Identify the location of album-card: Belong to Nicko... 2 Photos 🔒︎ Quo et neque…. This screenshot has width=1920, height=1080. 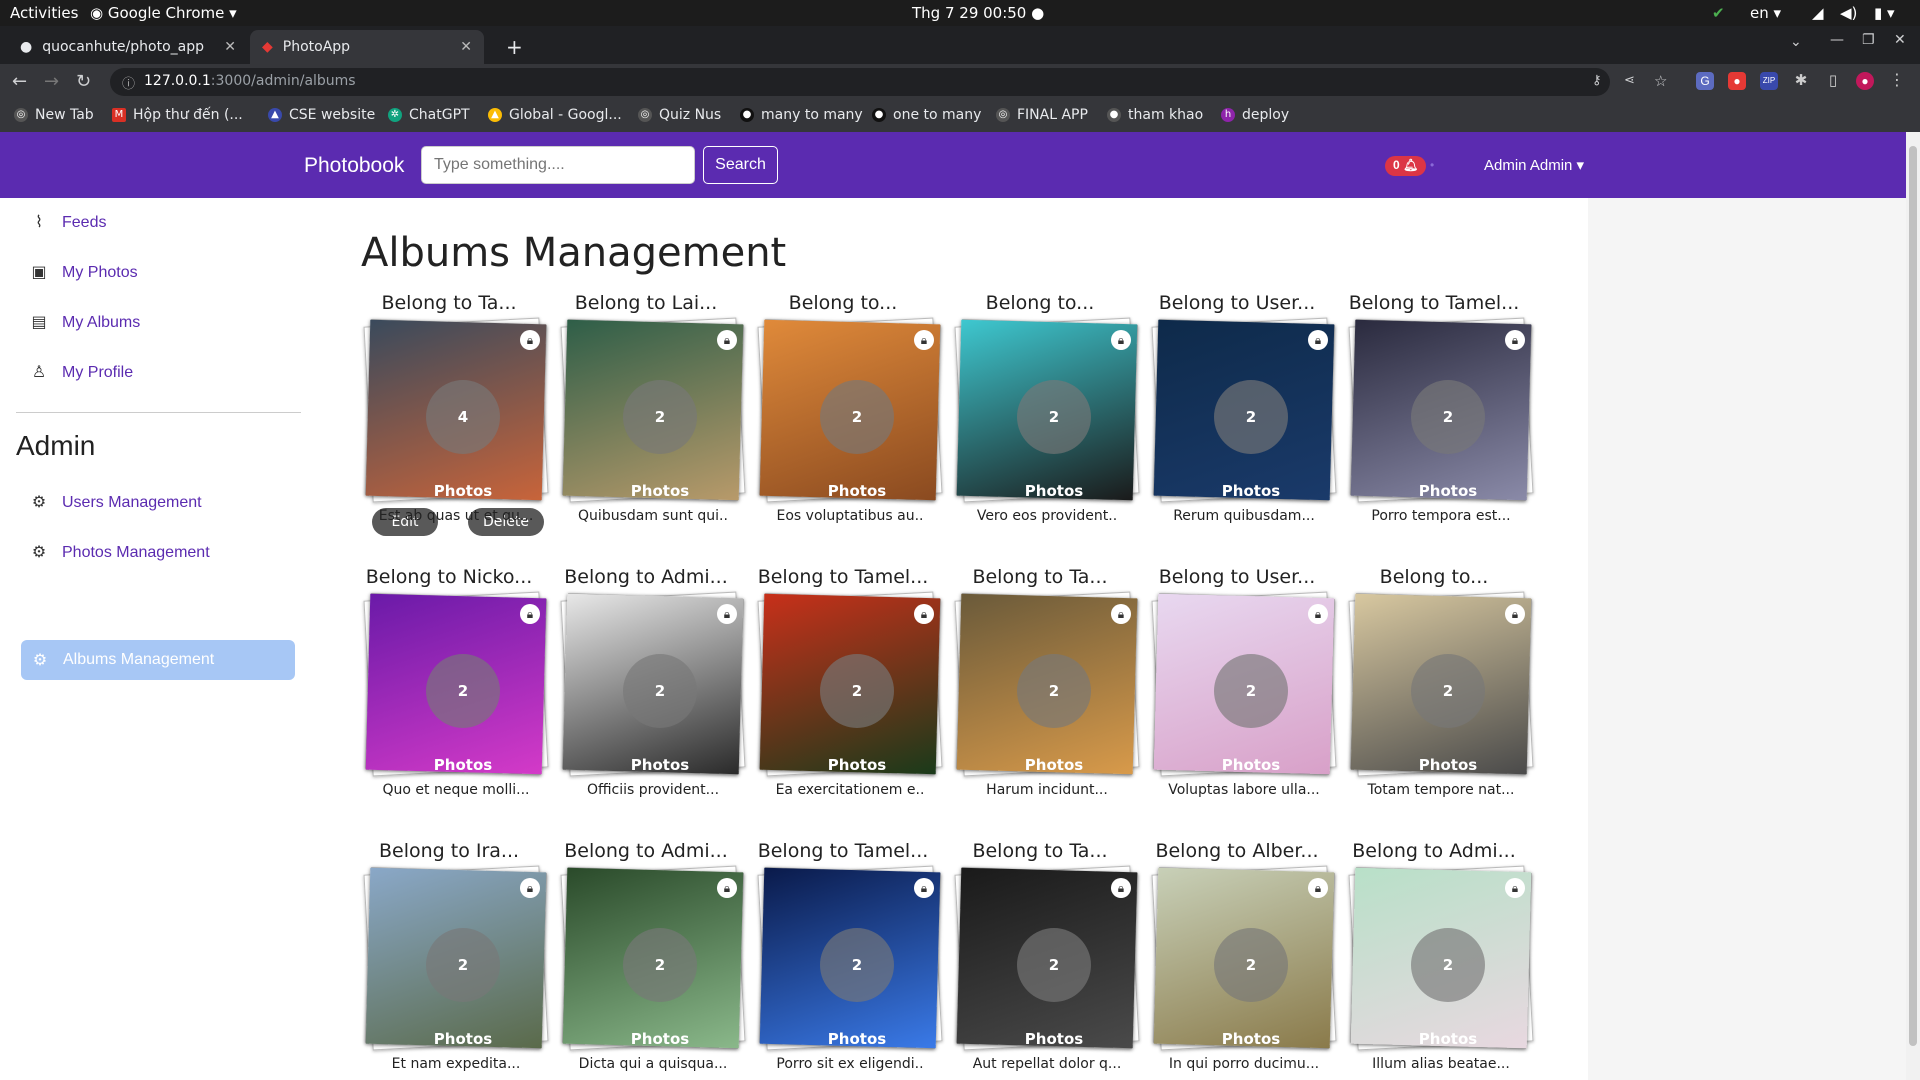
(451, 682).